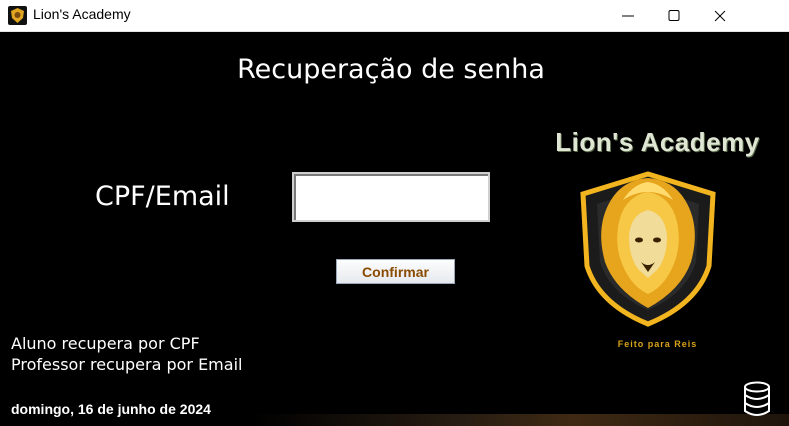 The width and height of the screenshot is (789, 426). What do you see at coordinates (657, 344) in the screenshot?
I see `brand-tagline: Feito para Reis` at bounding box center [657, 344].